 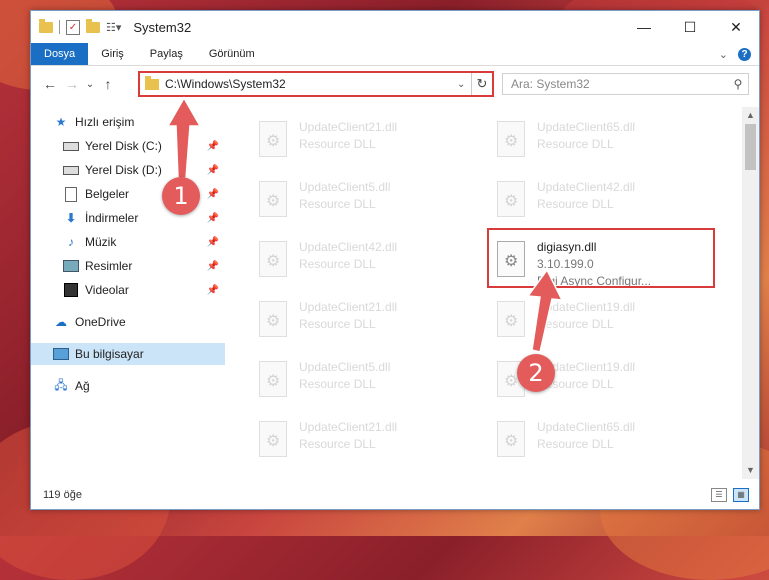 I want to click on sidebar-item-downloads: ⬇ İndirmeler 📌, so click(x=128, y=218).